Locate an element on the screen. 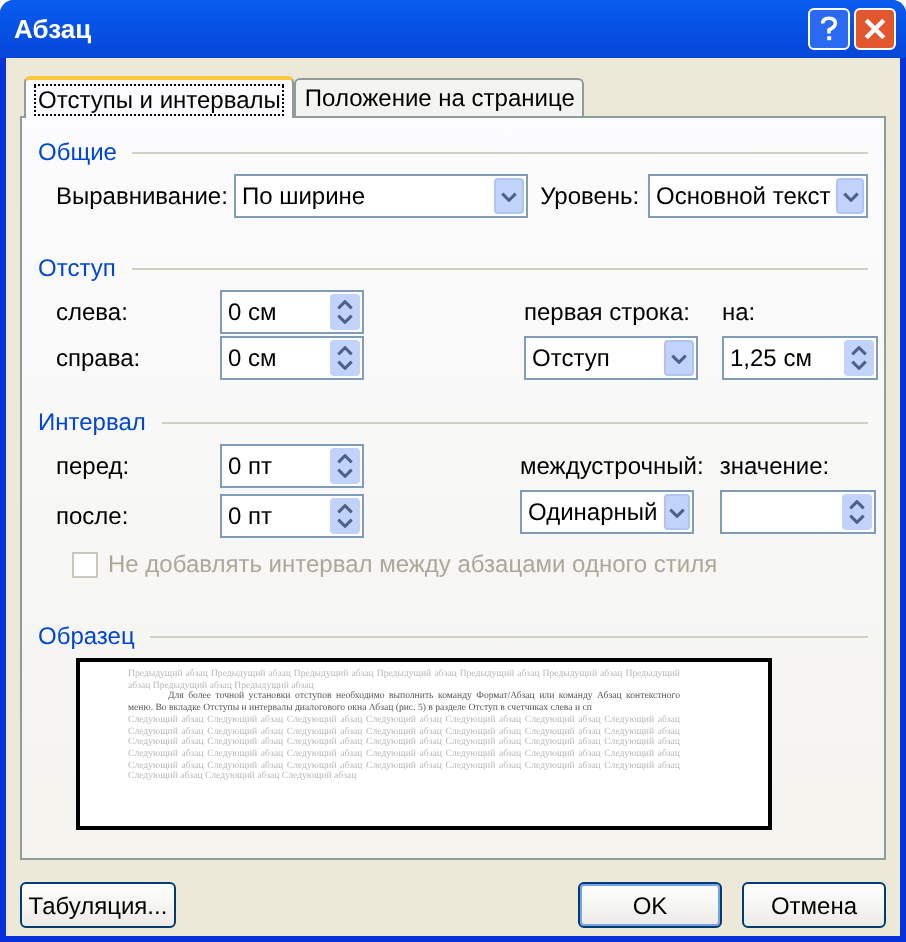 The height and width of the screenshot is (942, 906). dropdown: Одинарный is located at coordinates (607, 512).